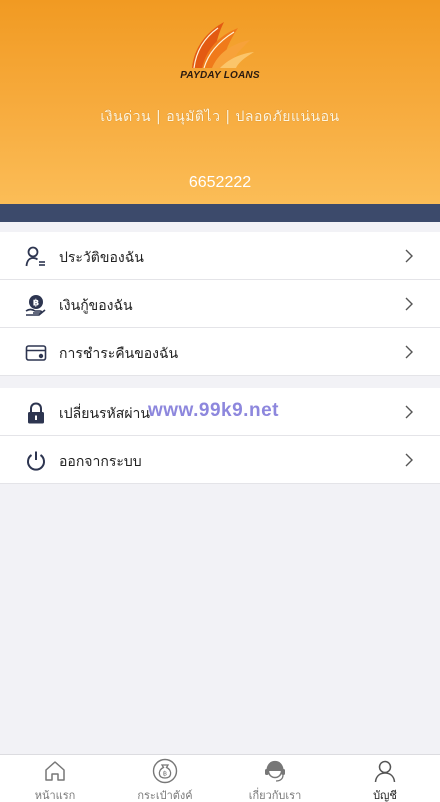  What do you see at coordinates (220, 182) in the screenshot?
I see `account-id: 6652222` at bounding box center [220, 182].